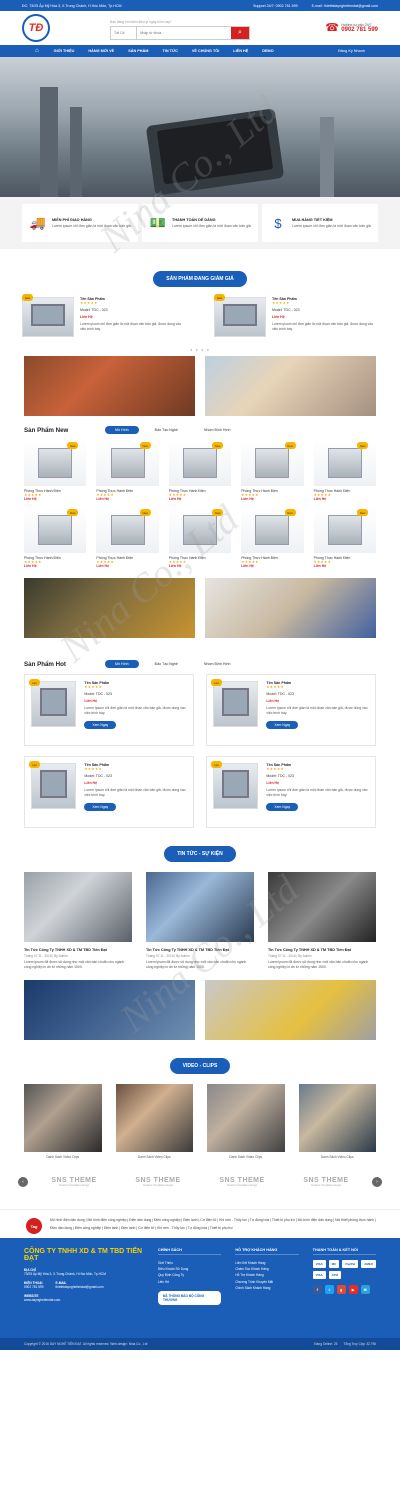  Describe the element at coordinates (353, 1289) in the screenshot. I see `social-icon: ▶` at that location.